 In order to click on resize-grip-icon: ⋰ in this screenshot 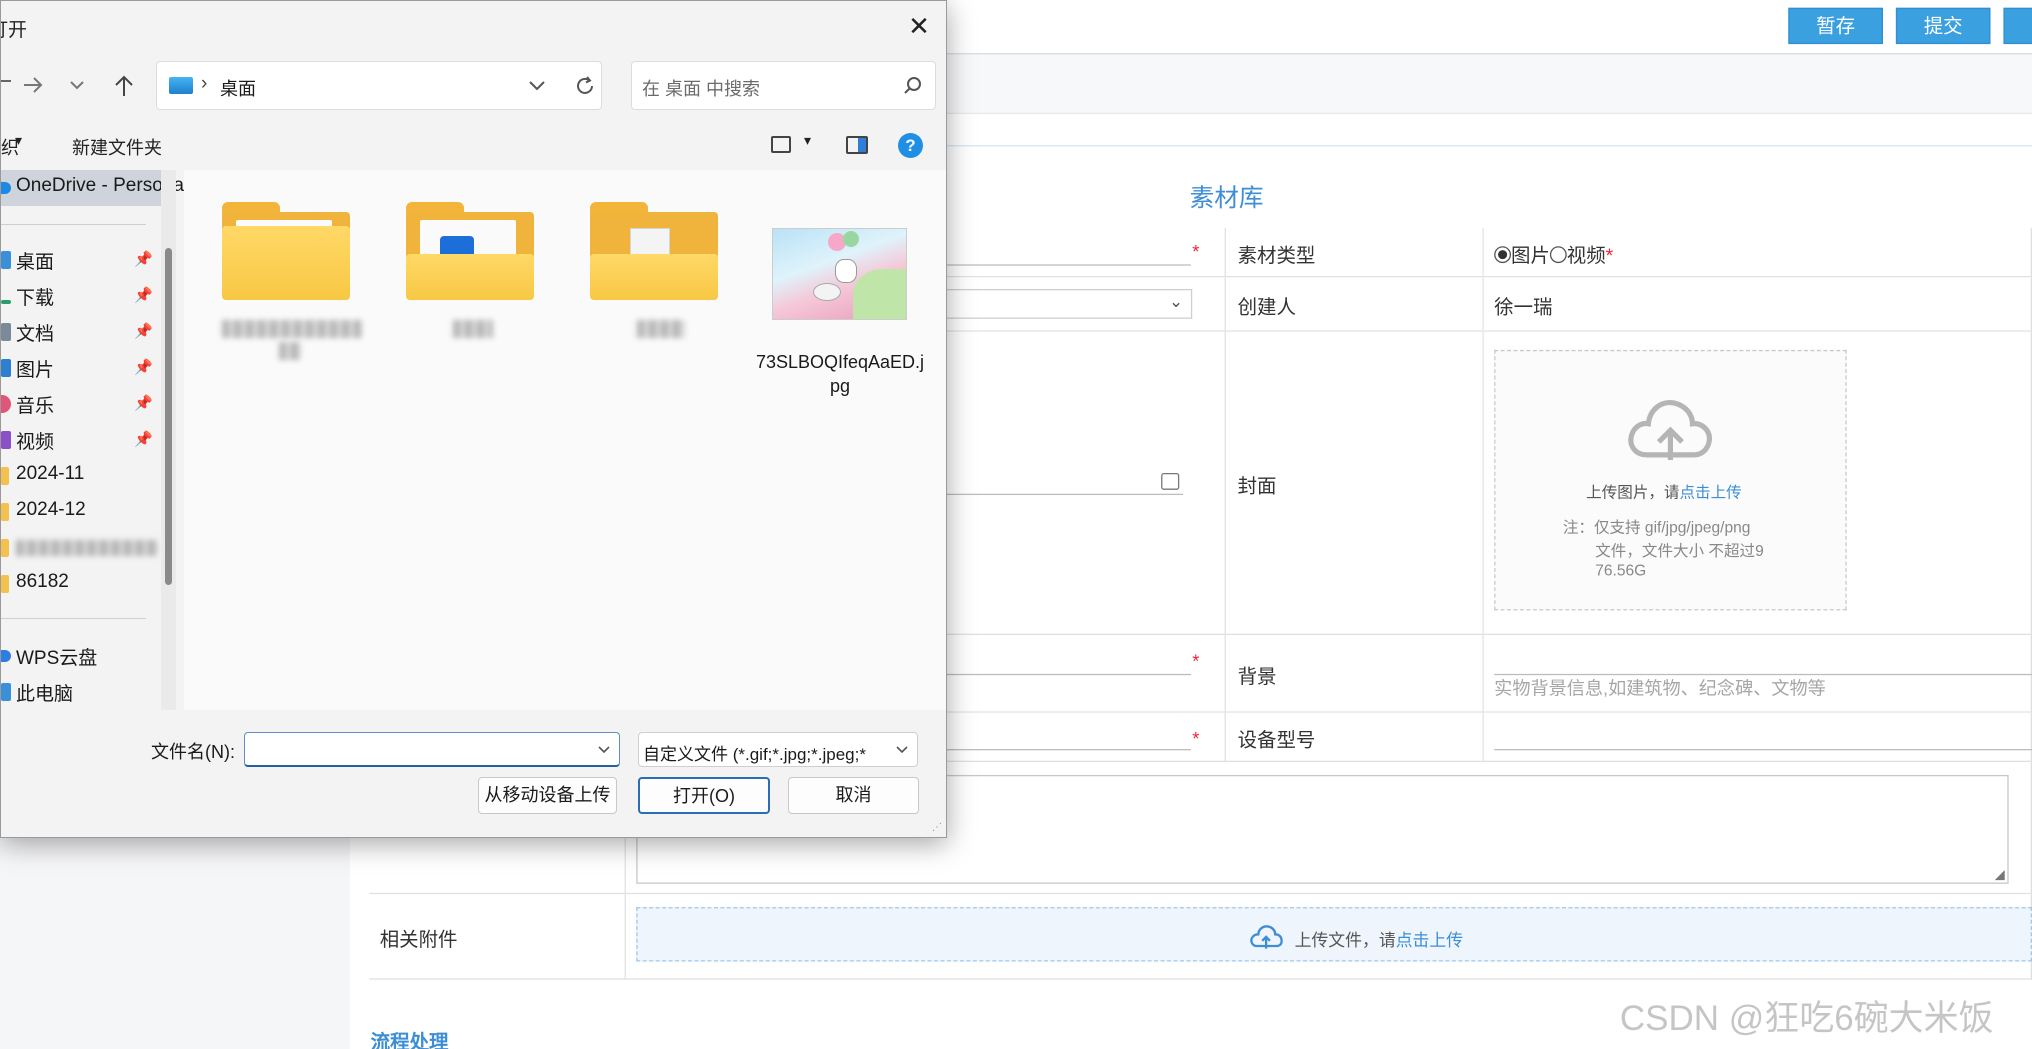, I will do `click(937, 827)`.